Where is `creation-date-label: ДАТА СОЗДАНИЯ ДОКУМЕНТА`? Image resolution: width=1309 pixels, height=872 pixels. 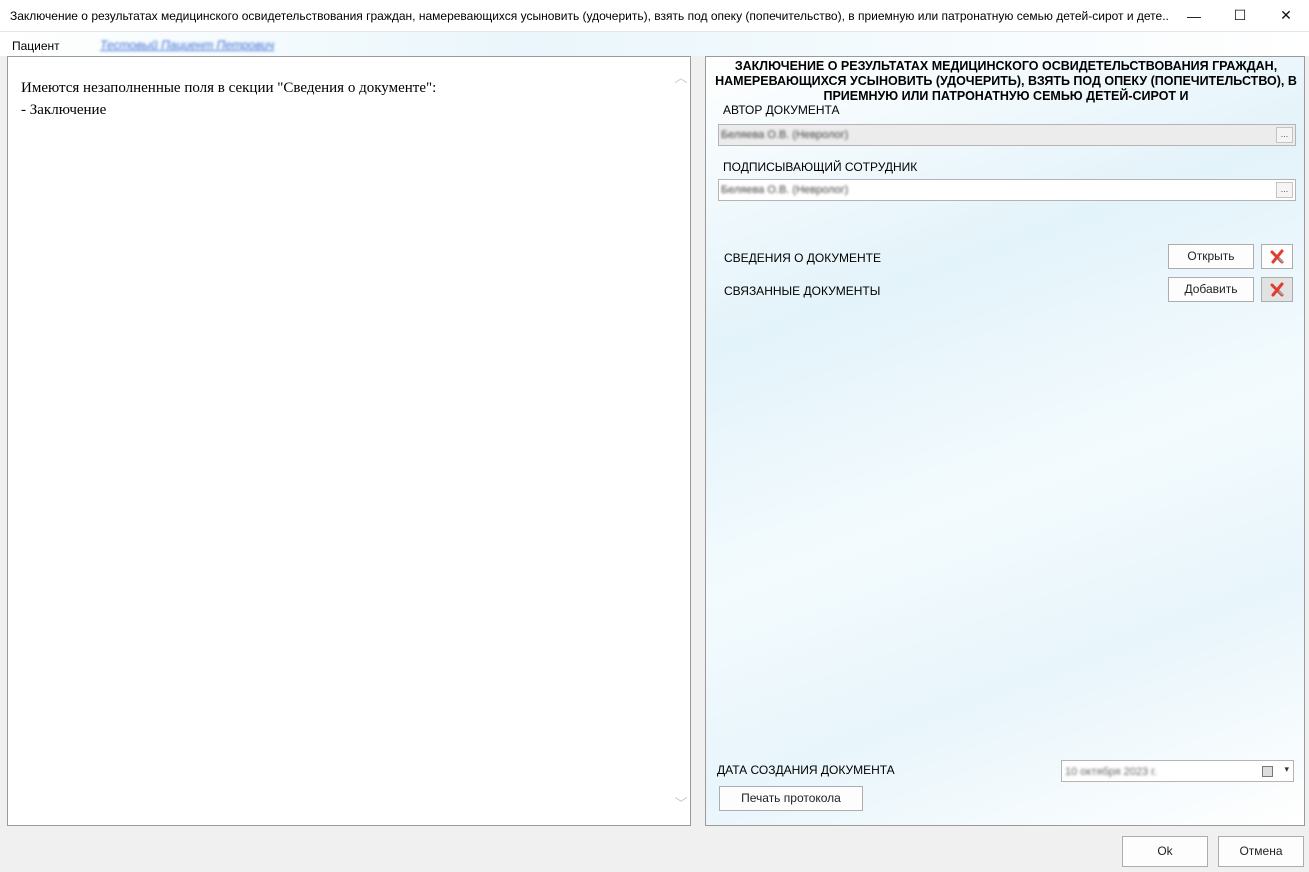 creation-date-label: ДАТА СОЗДАНИЯ ДОКУМЕНТА is located at coordinates (806, 770).